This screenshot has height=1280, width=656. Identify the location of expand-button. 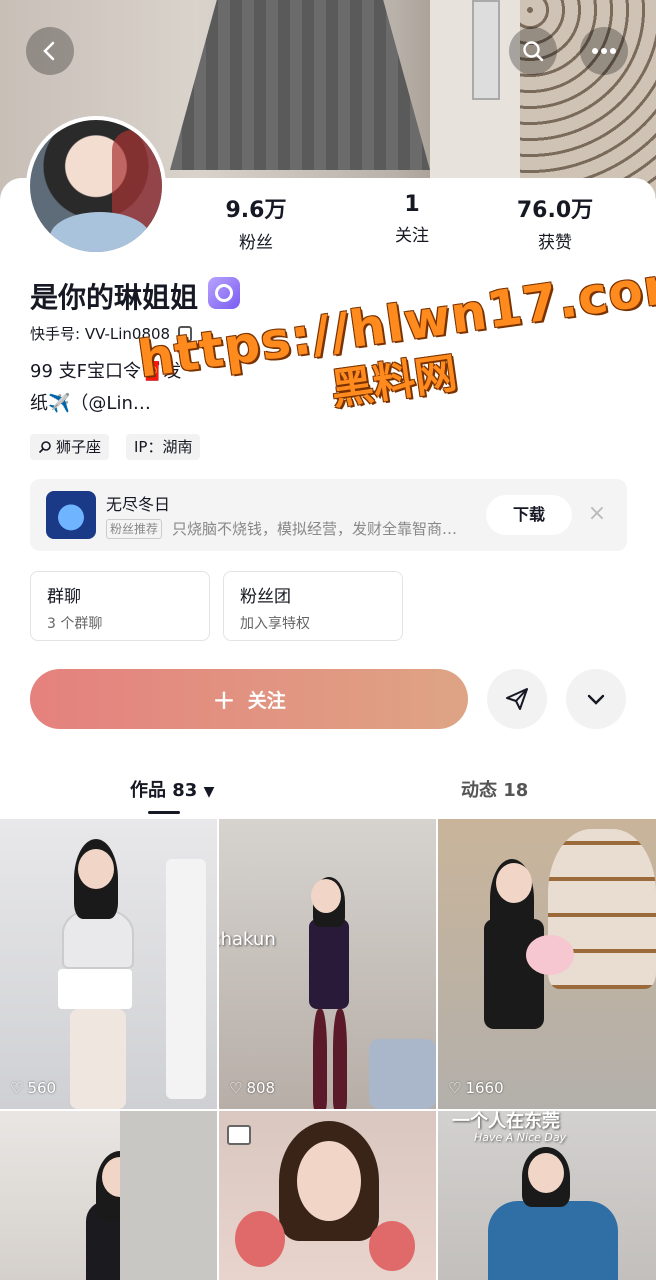
(596, 699).